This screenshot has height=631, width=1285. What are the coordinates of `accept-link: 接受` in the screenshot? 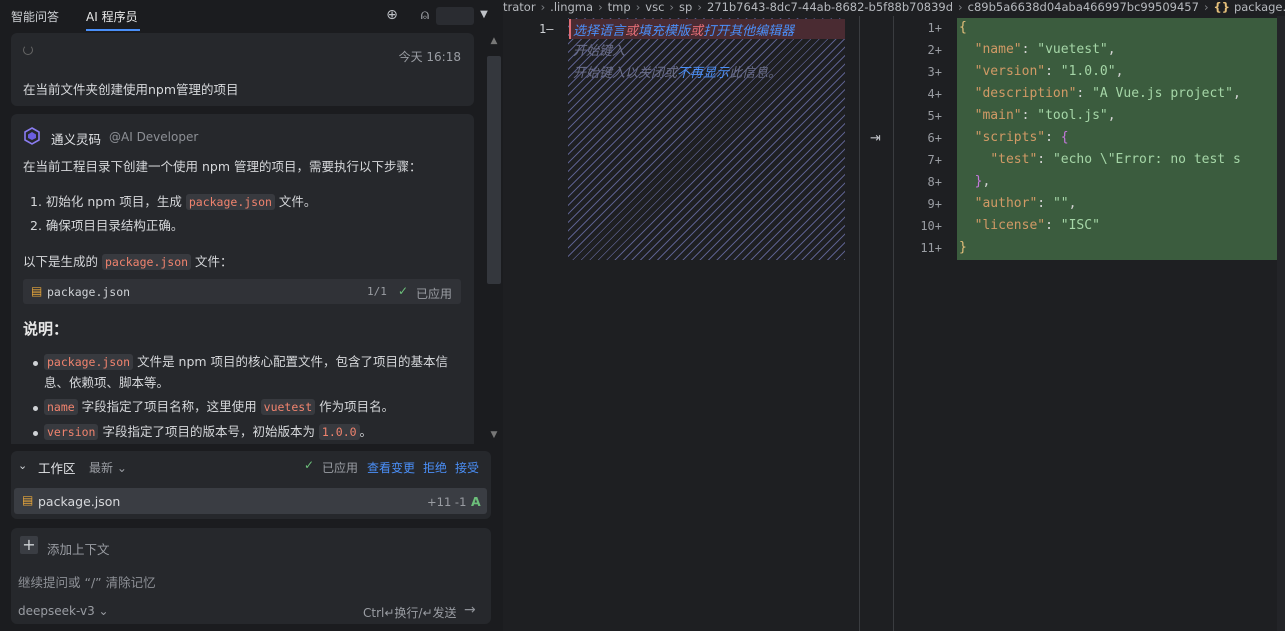 It's located at (467, 467).